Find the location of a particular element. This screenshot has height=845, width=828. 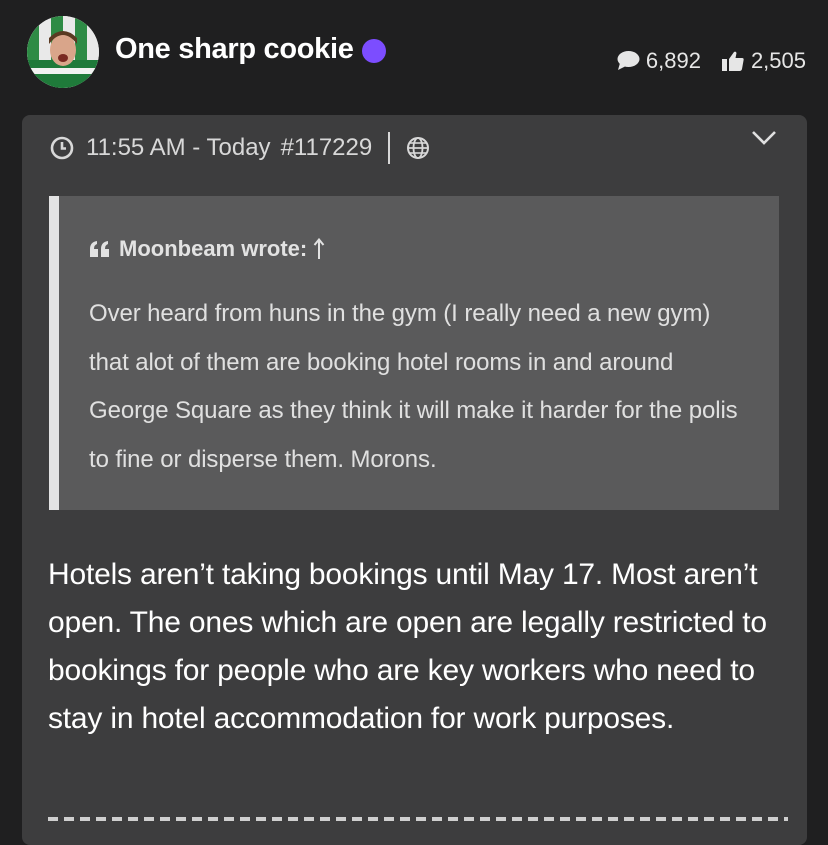

up-arrow-icon is located at coordinates (319, 249).